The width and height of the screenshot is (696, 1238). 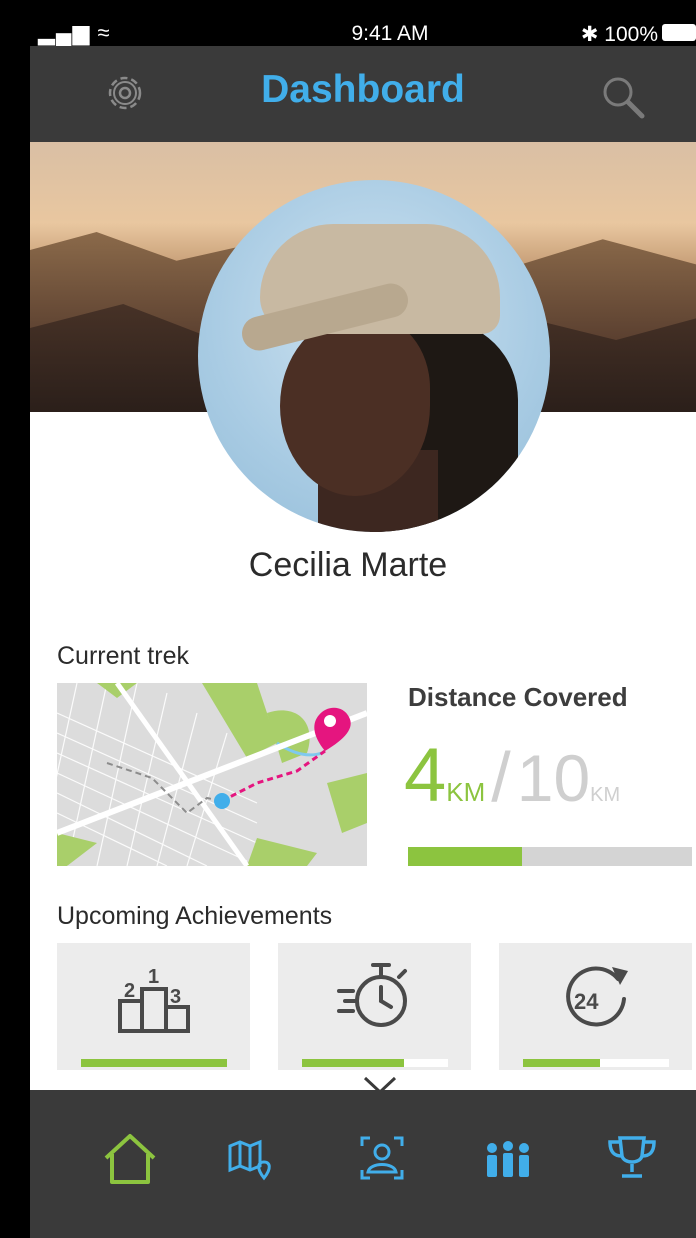 I want to click on distance-readout: 4KM/10KM, so click(x=512, y=783).